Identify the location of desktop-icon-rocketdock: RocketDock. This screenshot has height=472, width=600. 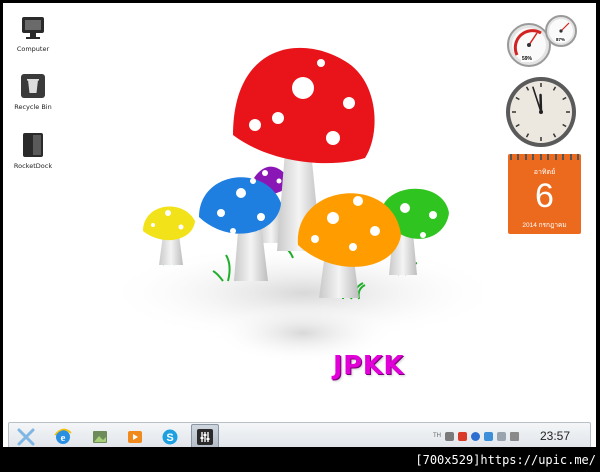
(33, 150).